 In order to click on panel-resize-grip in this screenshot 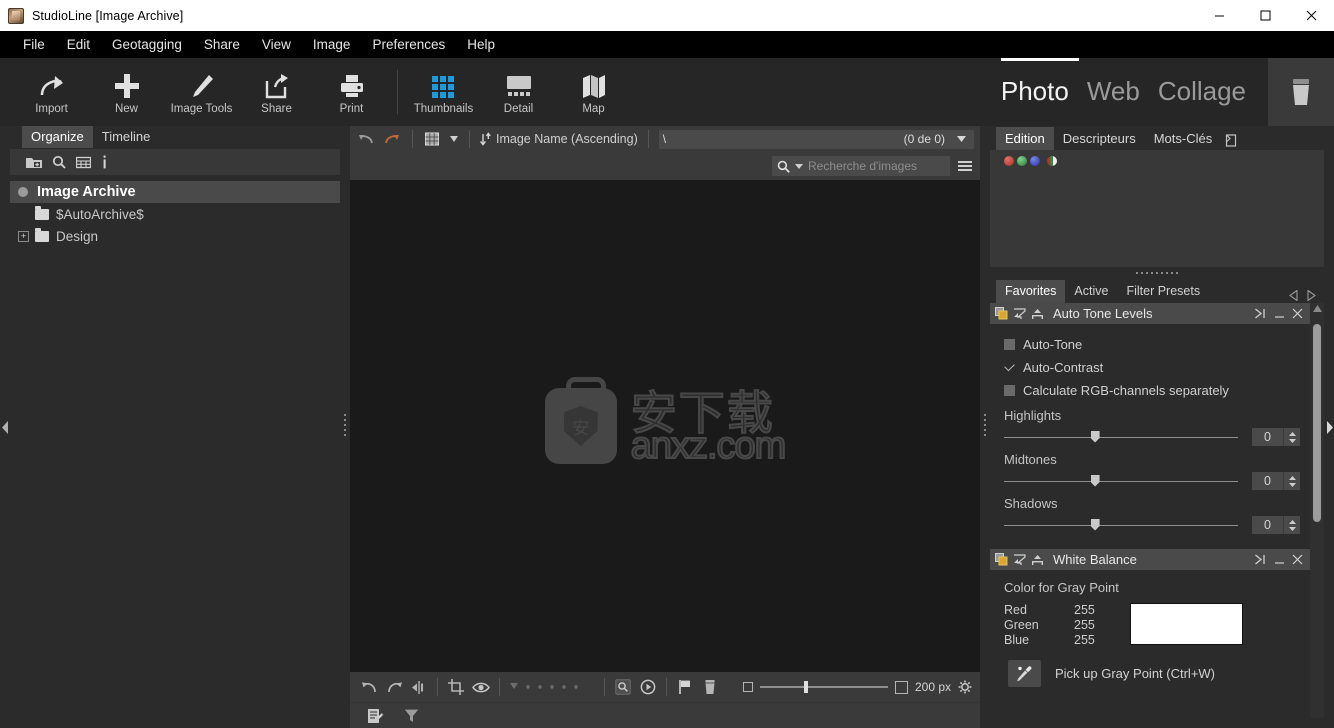, I will do `click(1157, 273)`.